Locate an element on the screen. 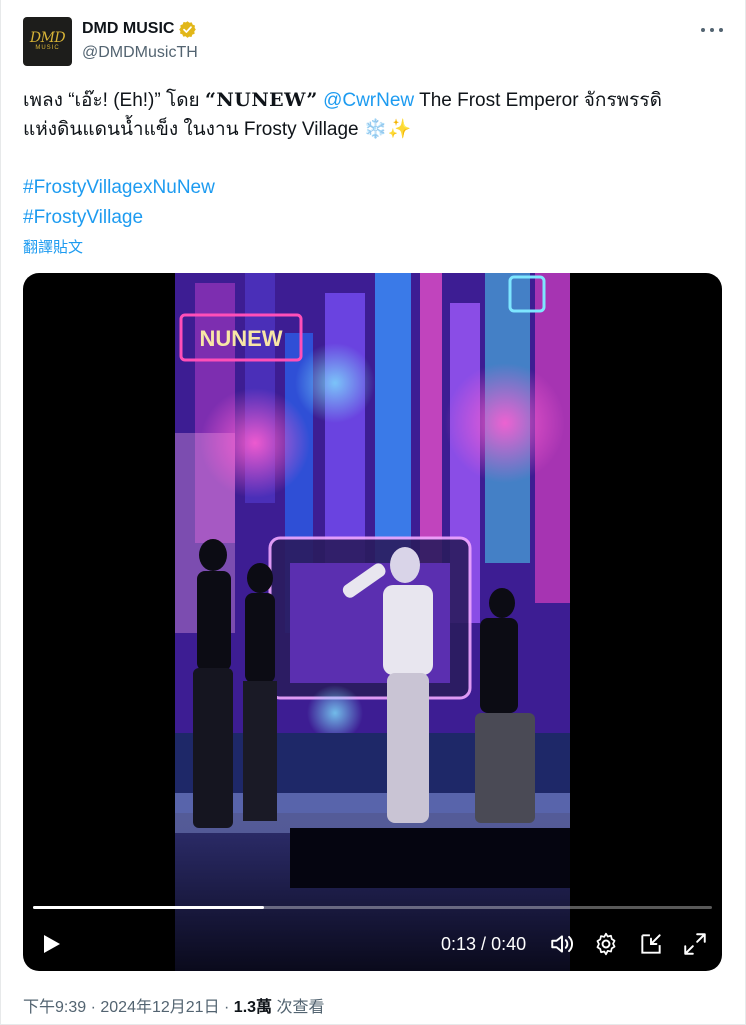 The image size is (746, 1025). author-name-row: DMD MUSIC is located at coordinates (139, 29).